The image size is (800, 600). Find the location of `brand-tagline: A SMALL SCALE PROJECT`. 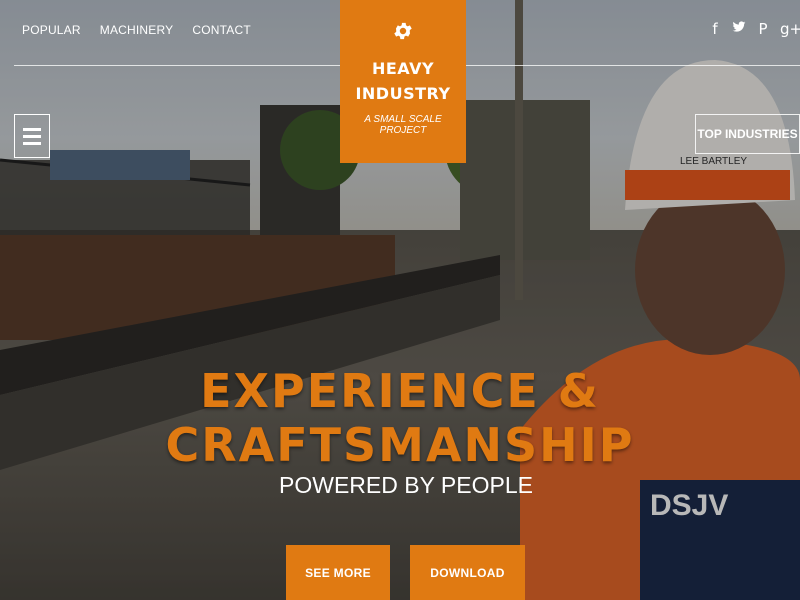

brand-tagline: A SMALL SCALE PROJECT is located at coordinates (403, 125).